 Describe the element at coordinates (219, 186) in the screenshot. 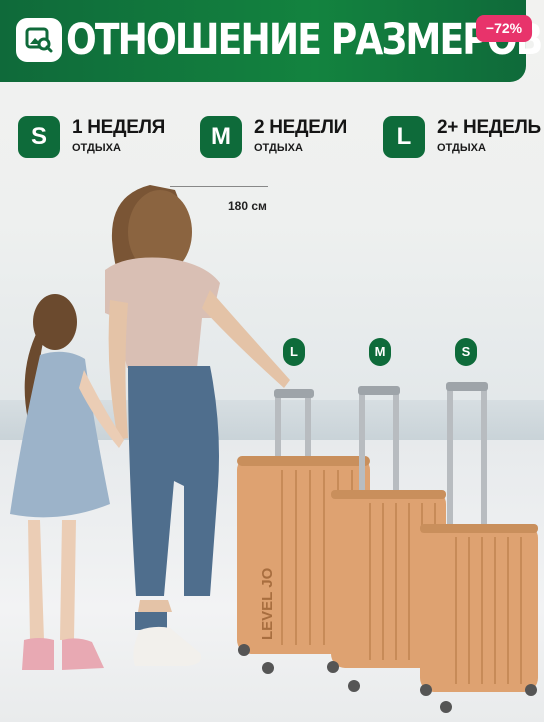

I see `height-marker-line` at that location.